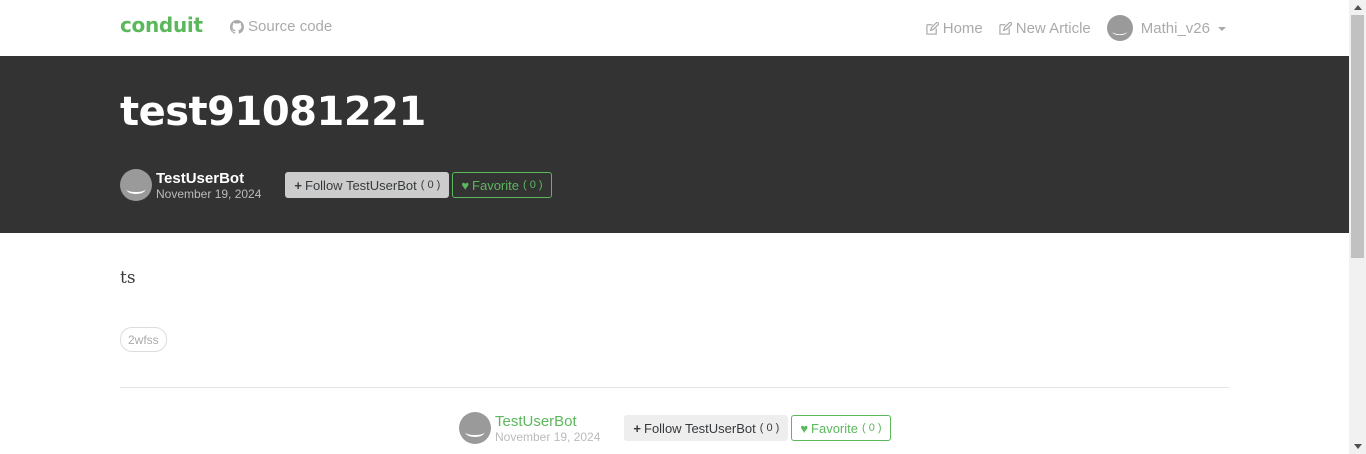 This screenshot has width=1366, height=454. Describe the element at coordinates (143, 339) in the screenshot. I see `tag-pill: 2wfss` at that location.